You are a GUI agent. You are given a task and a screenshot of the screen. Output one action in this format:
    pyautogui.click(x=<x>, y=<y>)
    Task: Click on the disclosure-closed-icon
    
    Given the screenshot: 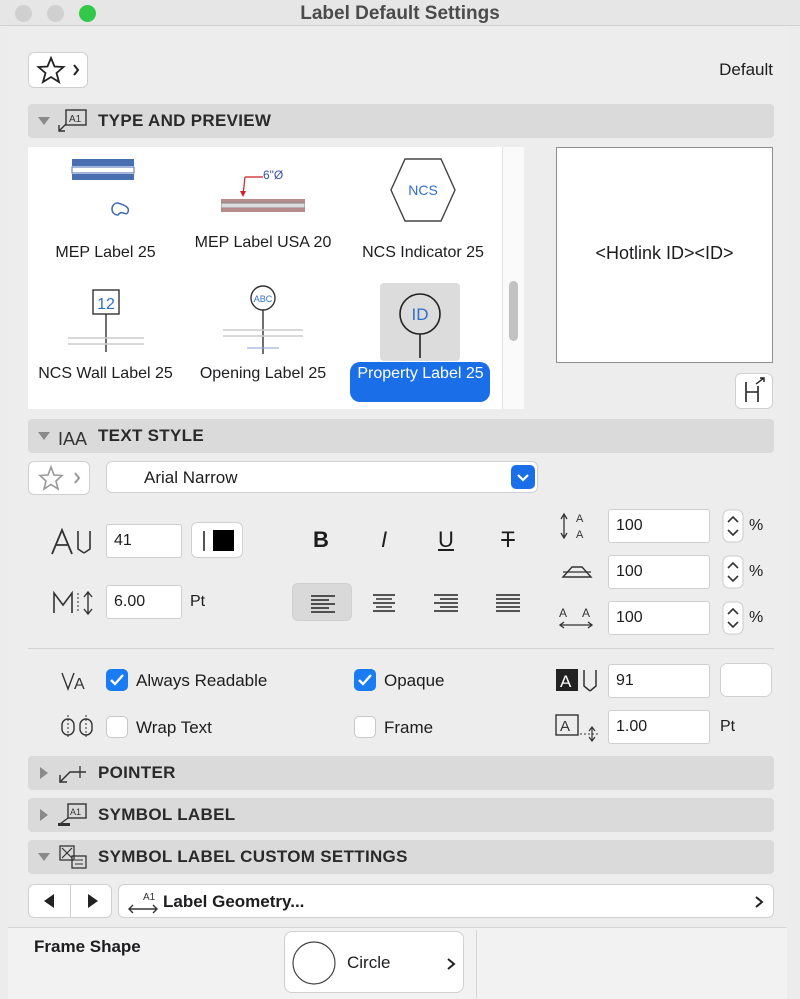 What is the action you would take?
    pyautogui.click(x=44, y=773)
    